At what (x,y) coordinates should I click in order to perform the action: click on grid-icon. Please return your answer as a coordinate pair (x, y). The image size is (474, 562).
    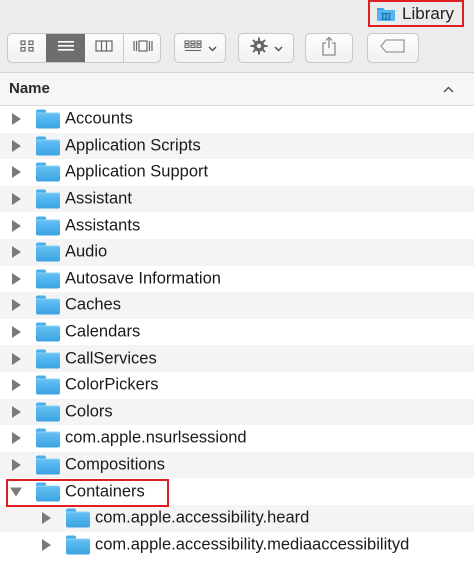
    Looking at the image, I should click on (27, 48).